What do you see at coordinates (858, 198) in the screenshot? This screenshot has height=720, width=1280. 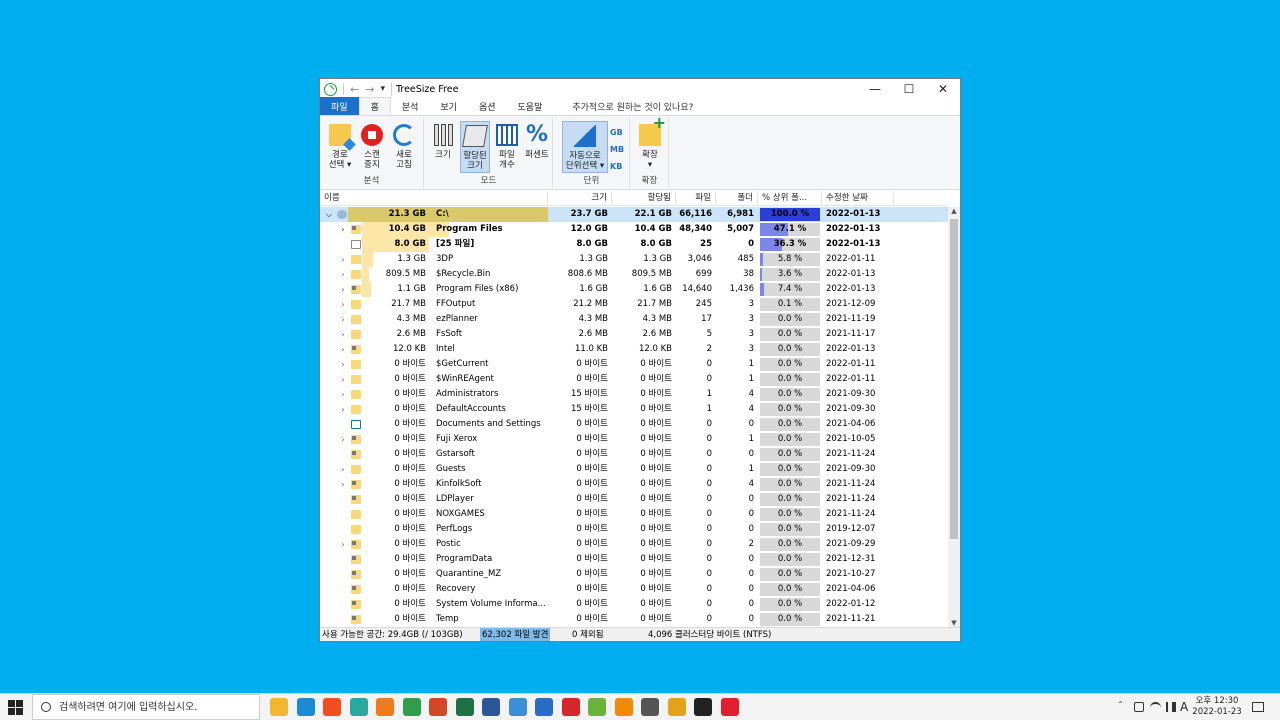 I see `column-modified: 수정한 날짜` at bounding box center [858, 198].